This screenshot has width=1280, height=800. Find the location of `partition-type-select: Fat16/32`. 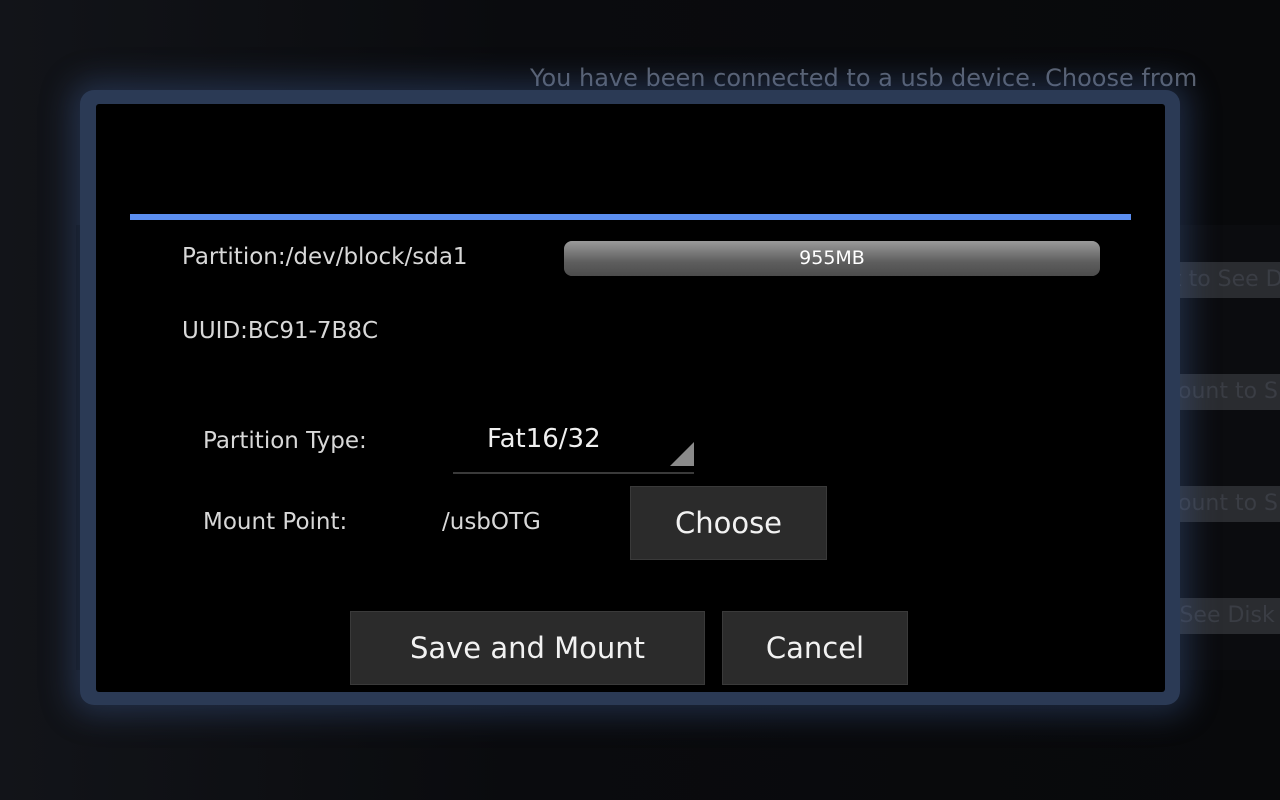

partition-type-select: Fat16/32 is located at coordinates (573, 444).